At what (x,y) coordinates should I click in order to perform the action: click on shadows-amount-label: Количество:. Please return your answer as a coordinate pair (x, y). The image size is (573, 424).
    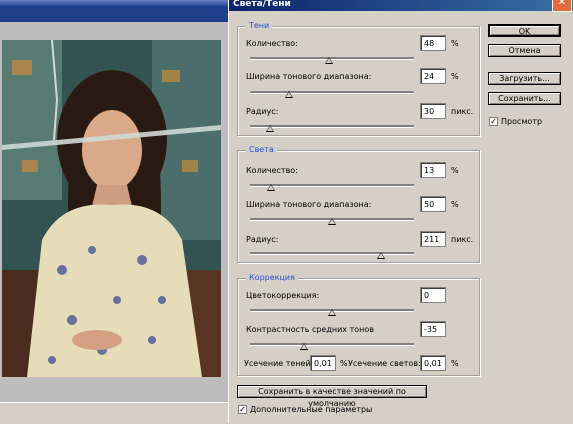
    Looking at the image, I should click on (272, 43).